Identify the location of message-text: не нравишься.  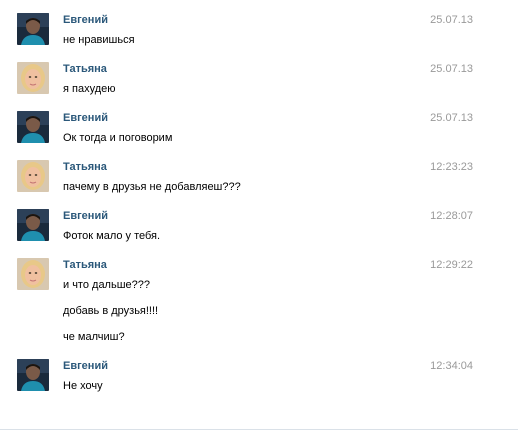
(99, 40).